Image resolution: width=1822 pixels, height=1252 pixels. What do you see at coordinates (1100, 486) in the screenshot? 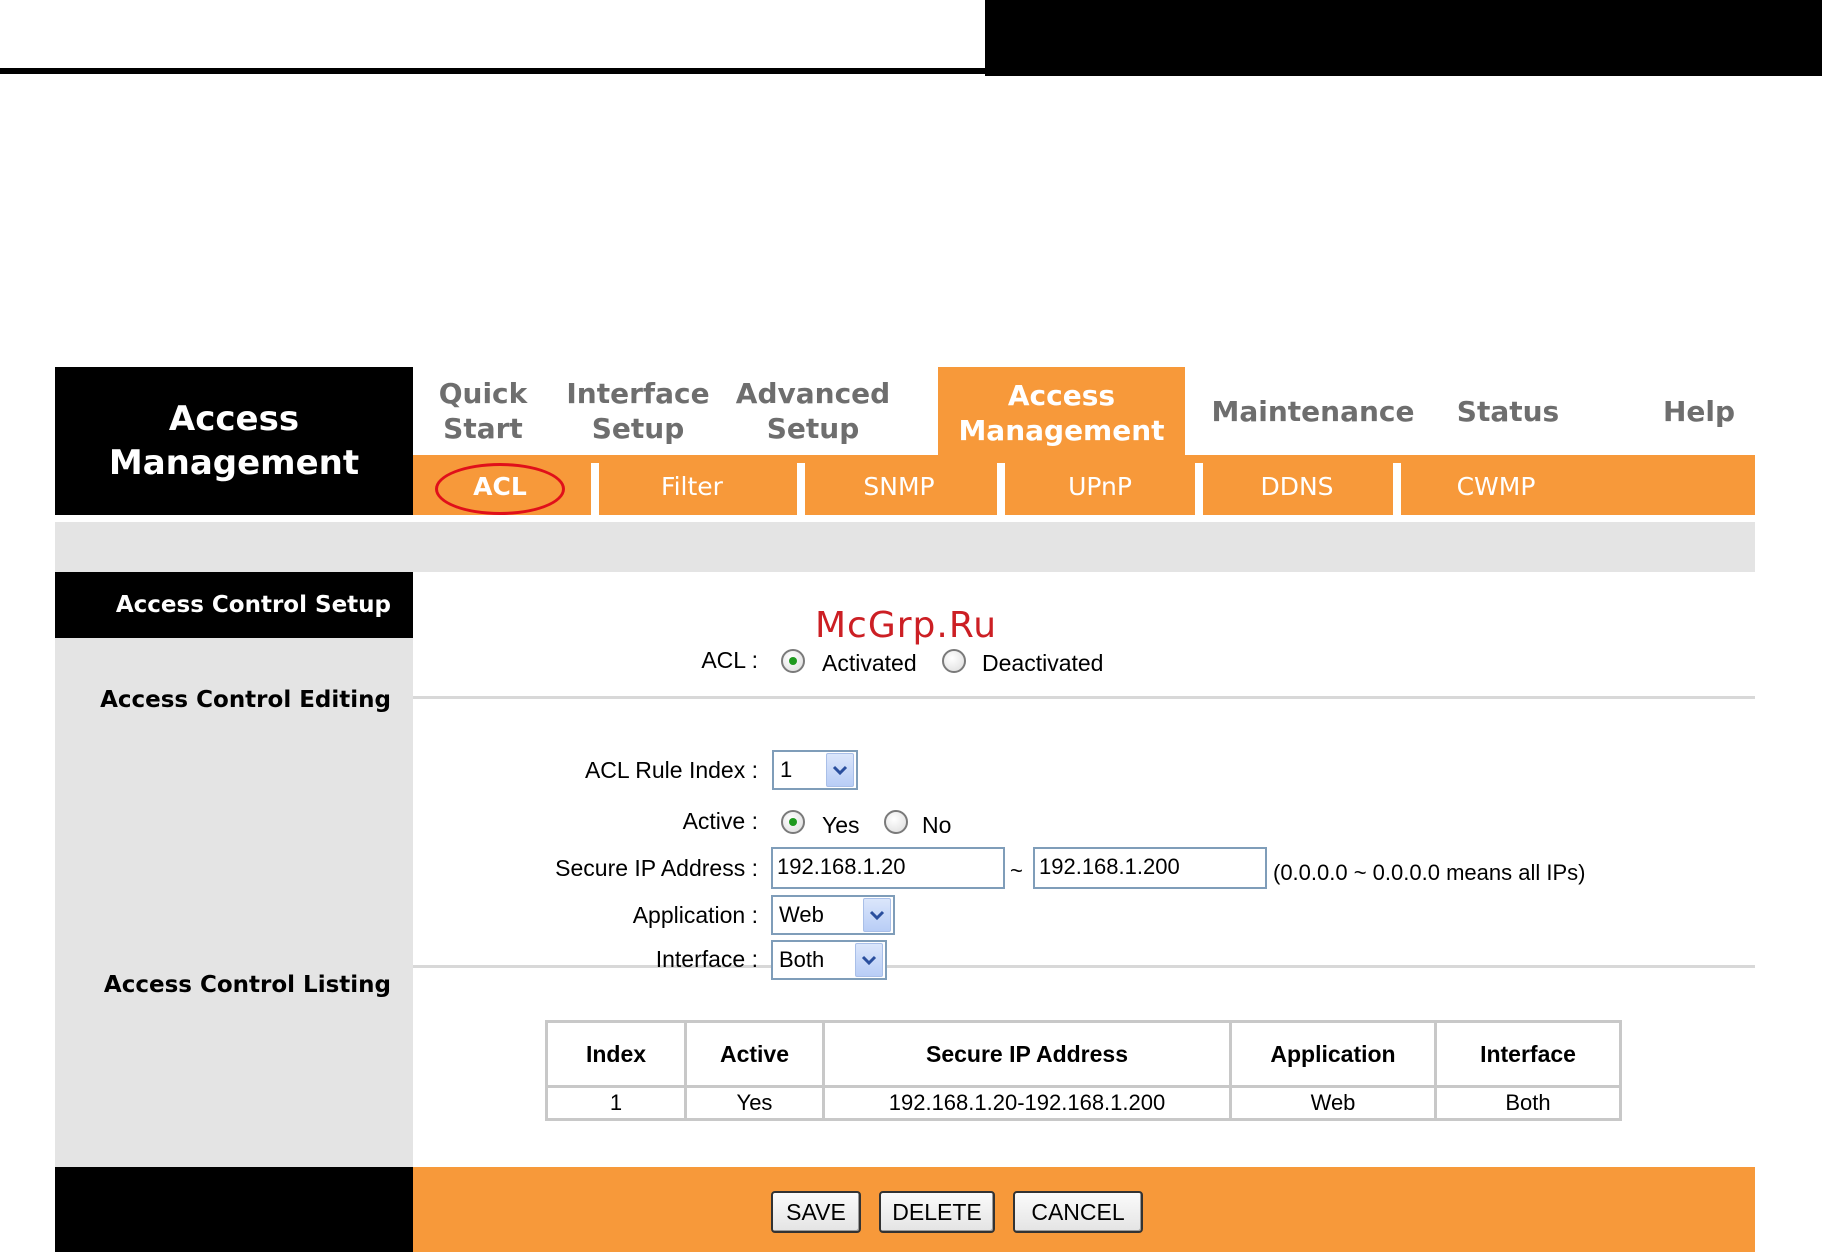
I see `subtab-upnp: UPnP` at bounding box center [1100, 486].